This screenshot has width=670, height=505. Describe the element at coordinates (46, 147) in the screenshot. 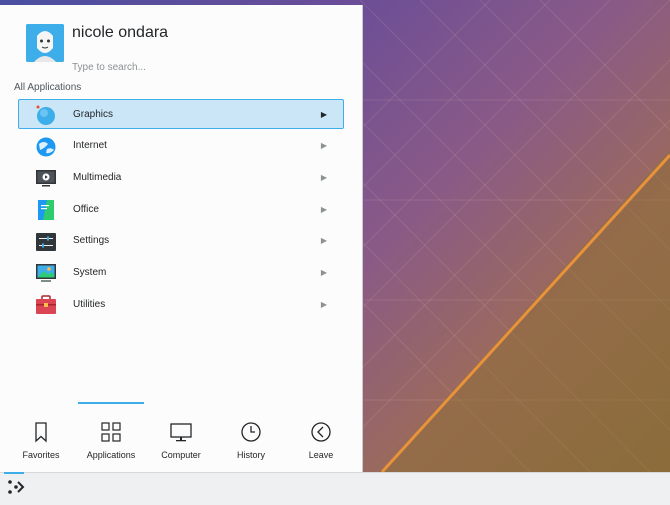

I see `internet-icon` at that location.